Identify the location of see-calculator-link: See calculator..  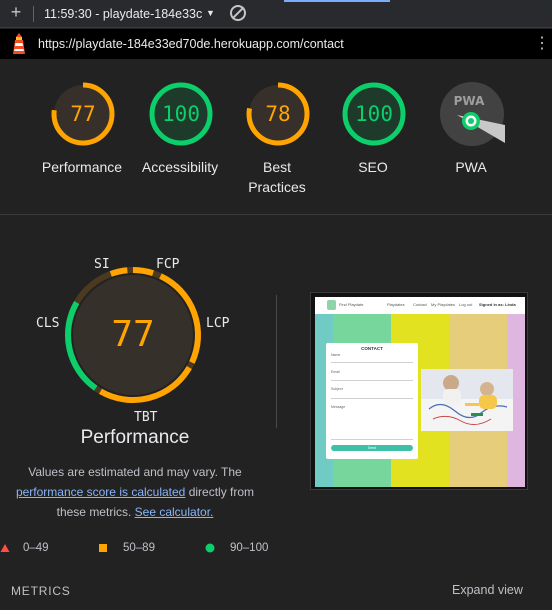
(174, 512).